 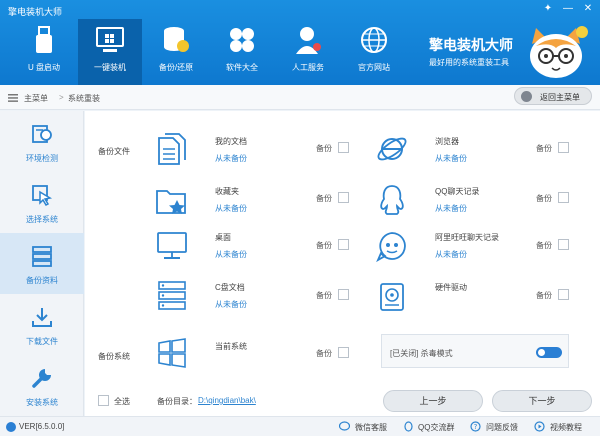 What do you see at coordinates (447, 141) in the screenshot?
I see `item-name: 浏览器` at bounding box center [447, 141].